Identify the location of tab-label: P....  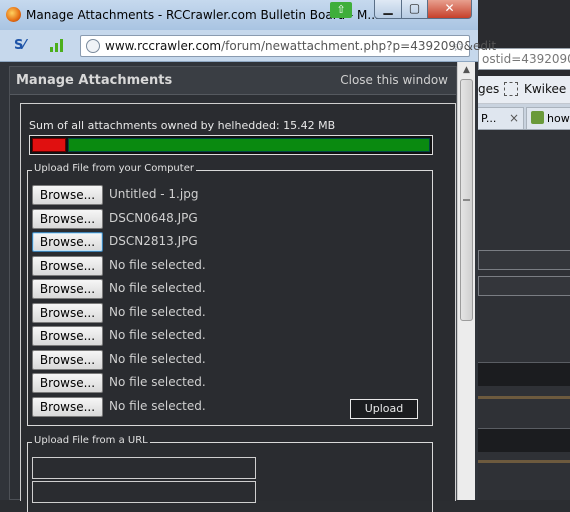
(489, 118).